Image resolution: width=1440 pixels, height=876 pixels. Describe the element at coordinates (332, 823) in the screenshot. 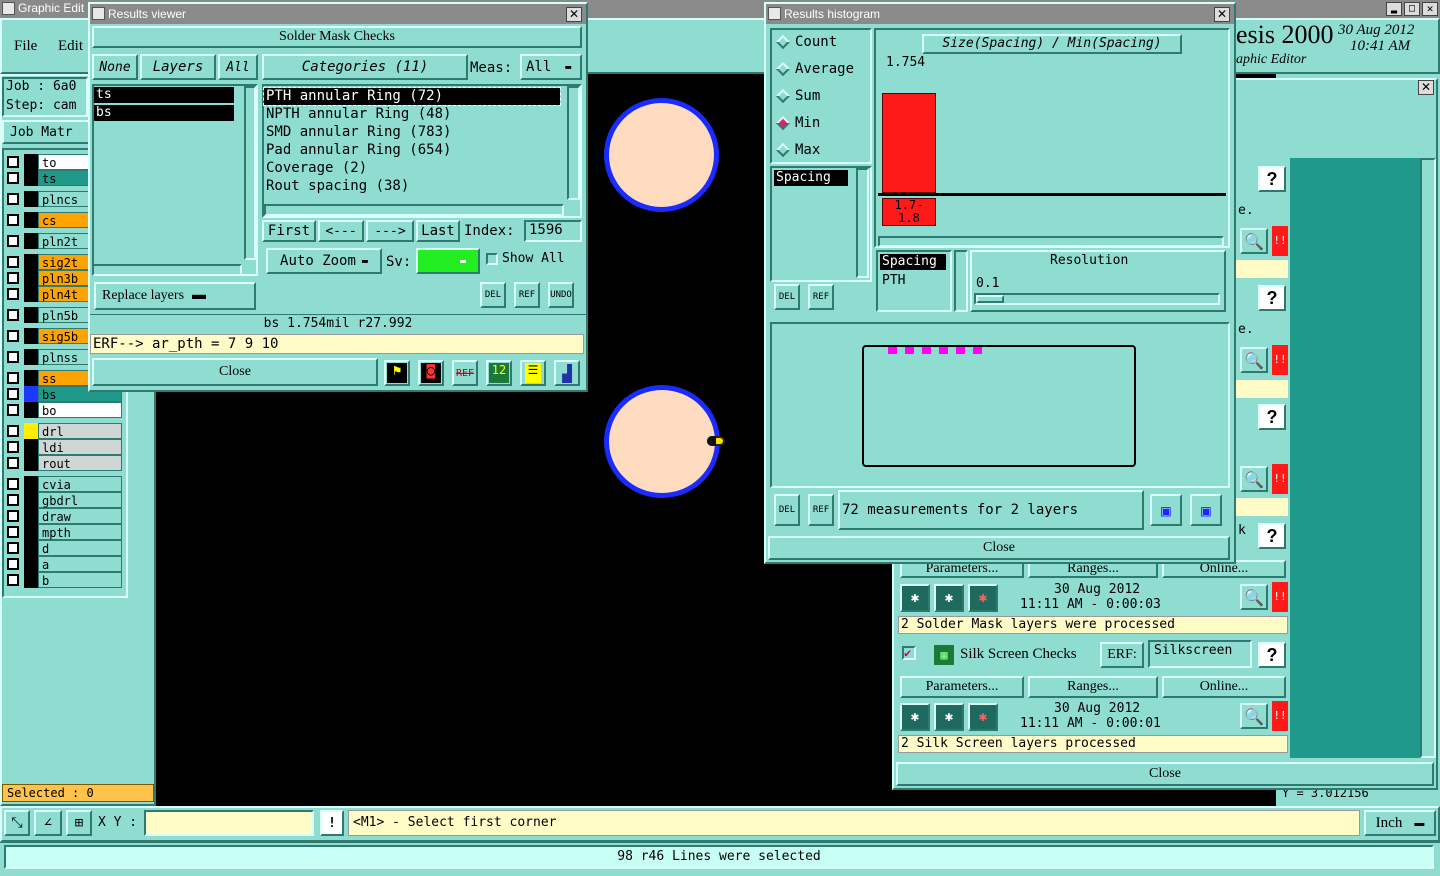

I see `info-button: !` at that location.